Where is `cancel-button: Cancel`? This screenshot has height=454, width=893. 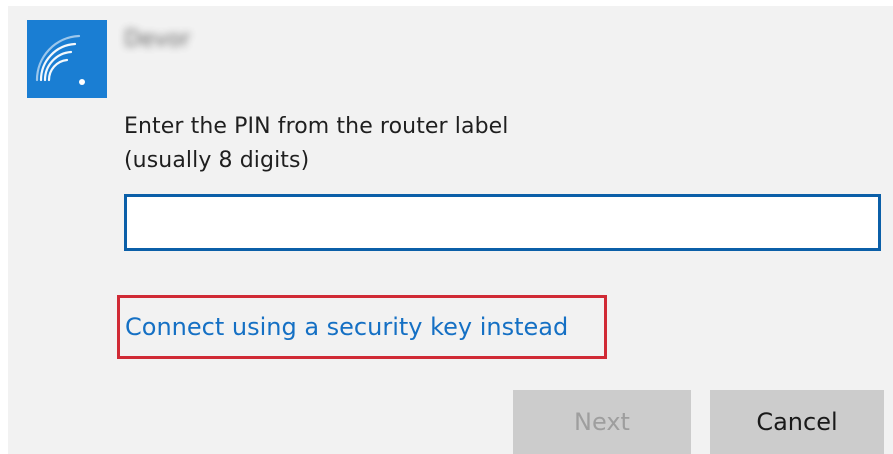 cancel-button: Cancel is located at coordinates (797, 422).